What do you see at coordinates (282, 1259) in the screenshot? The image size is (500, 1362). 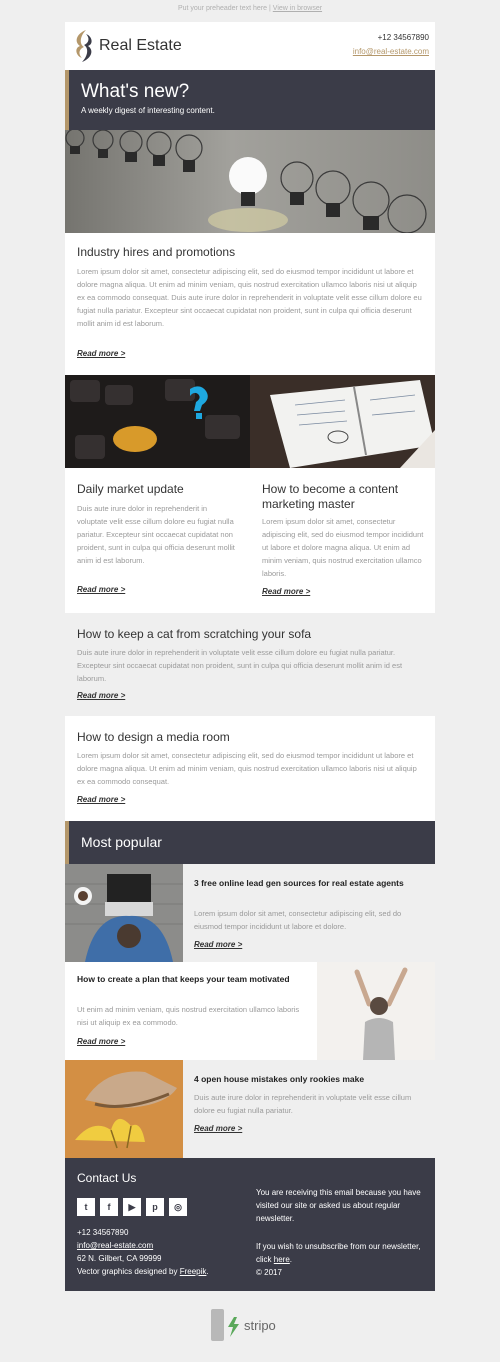 I see `unsubscribe-link: here` at bounding box center [282, 1259].